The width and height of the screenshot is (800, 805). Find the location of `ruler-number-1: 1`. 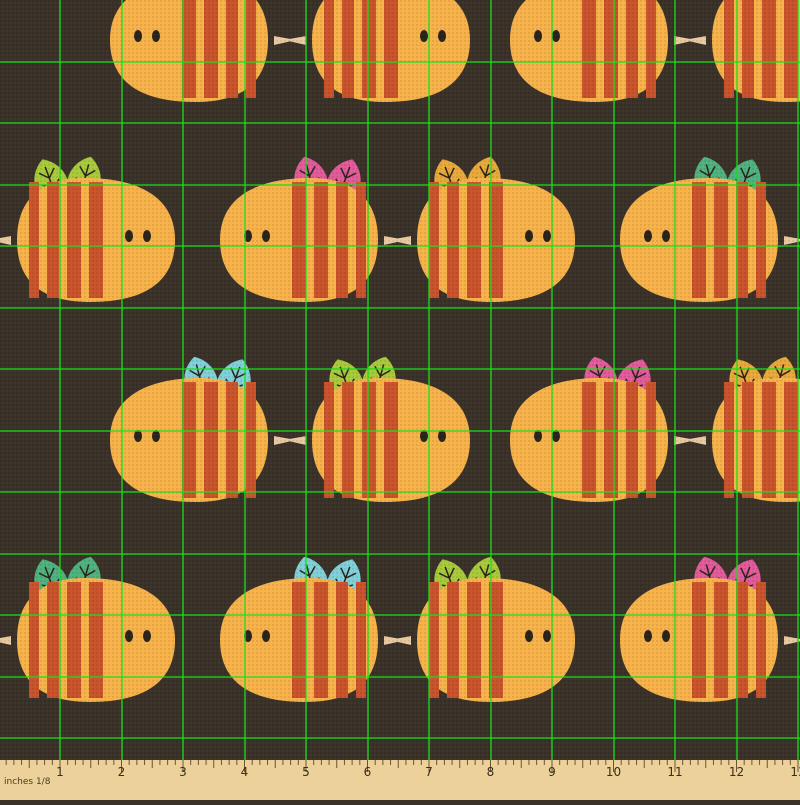

ruler-number-1: 1 is located at coordinates (60, 772).